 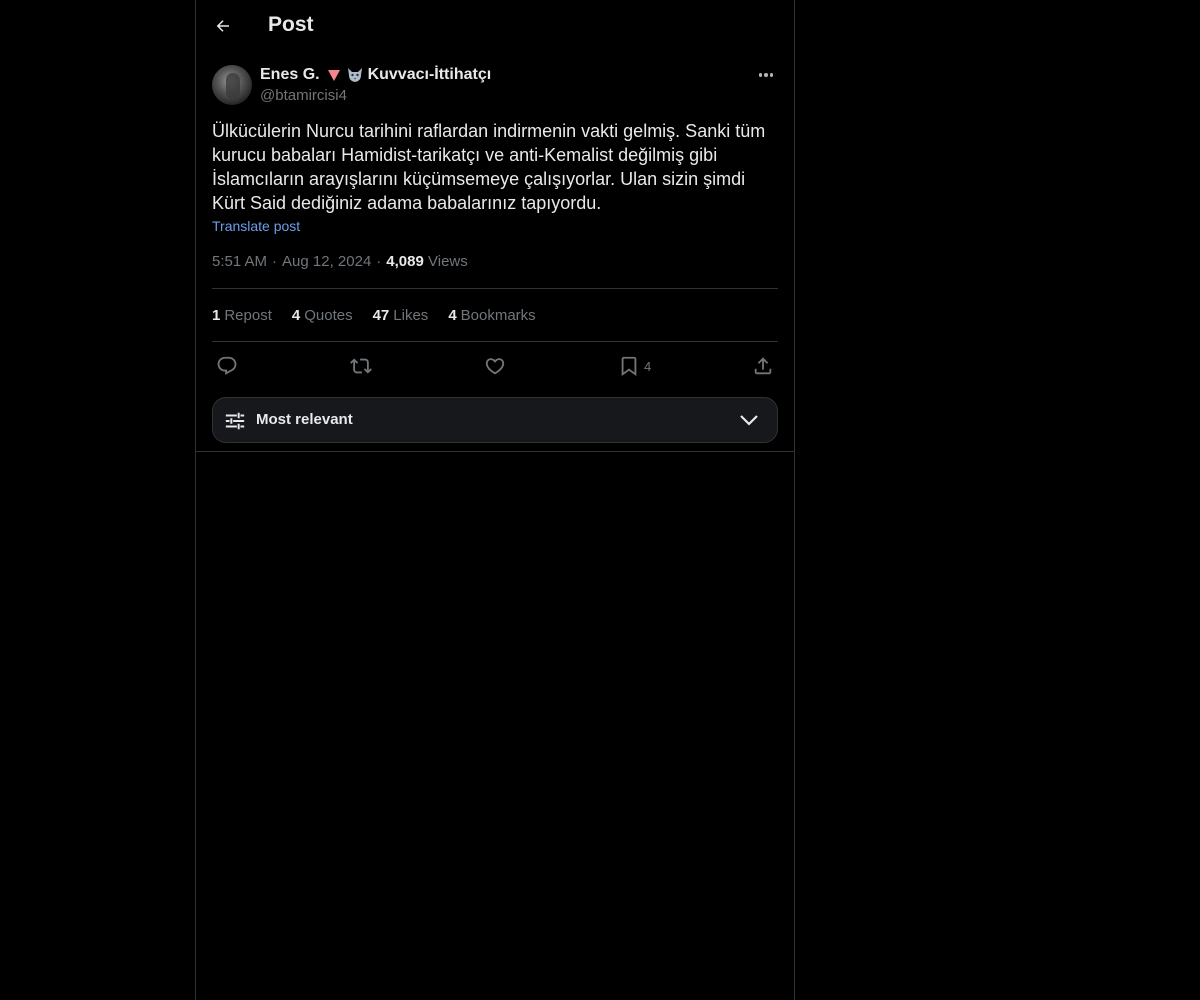 What do you see at coordinates (355, 75) in the screenshot?
I see `wolf-icon` at bounding box center [355, 75].